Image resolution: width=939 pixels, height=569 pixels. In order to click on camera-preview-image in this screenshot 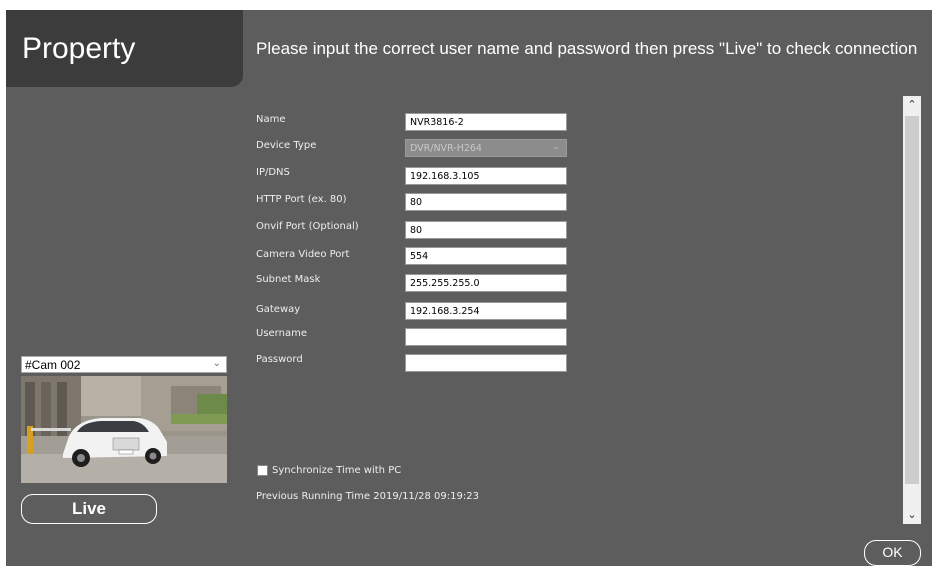, I will do `click(124, 429)`.